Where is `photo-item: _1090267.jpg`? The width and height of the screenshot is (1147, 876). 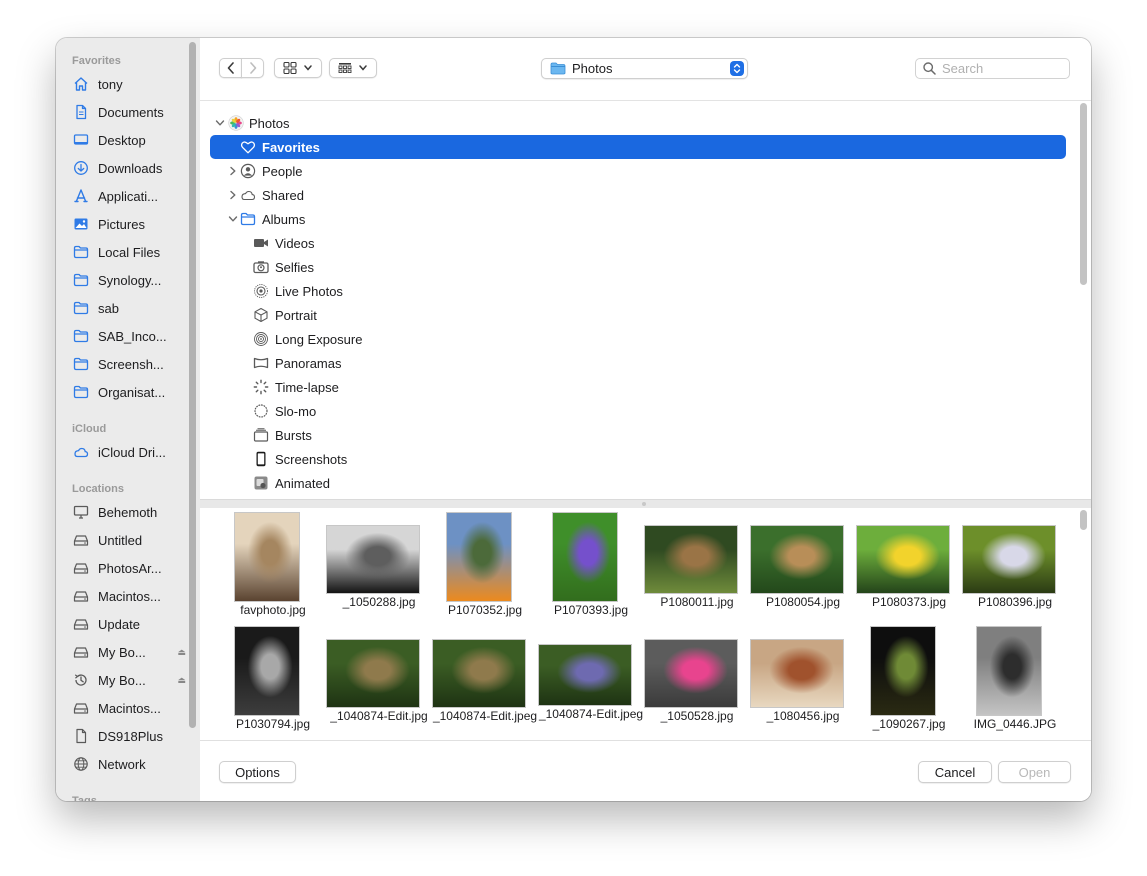
photo-item: _1090267.jpg is located at coordinates (909, 678).